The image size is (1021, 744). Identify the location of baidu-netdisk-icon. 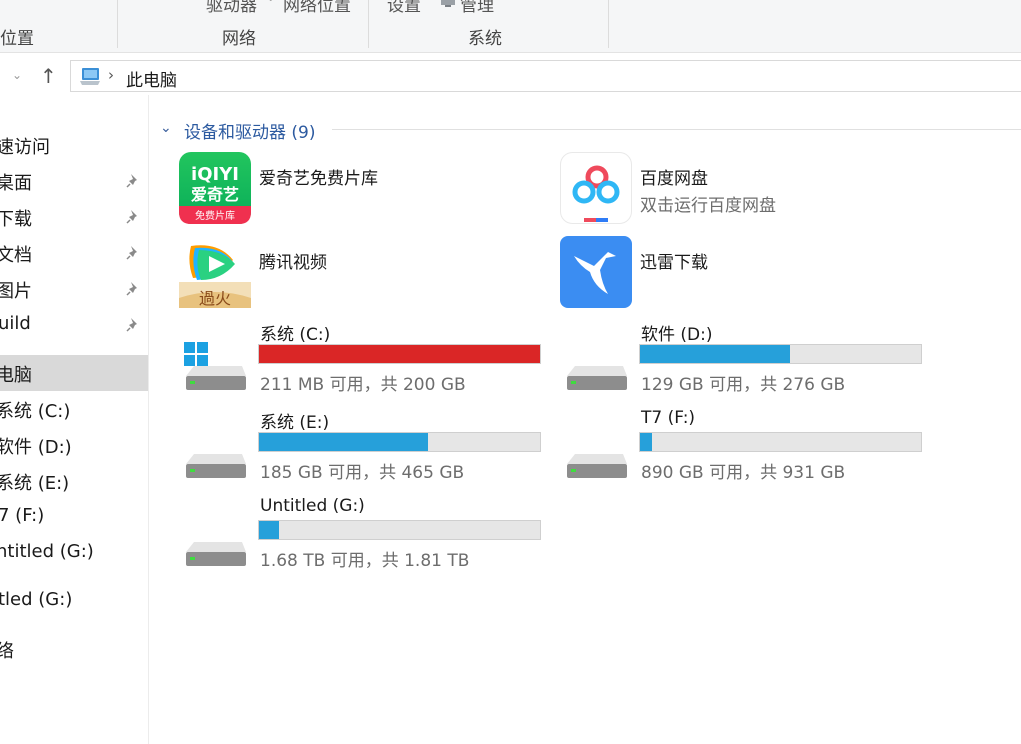
(596, 188).